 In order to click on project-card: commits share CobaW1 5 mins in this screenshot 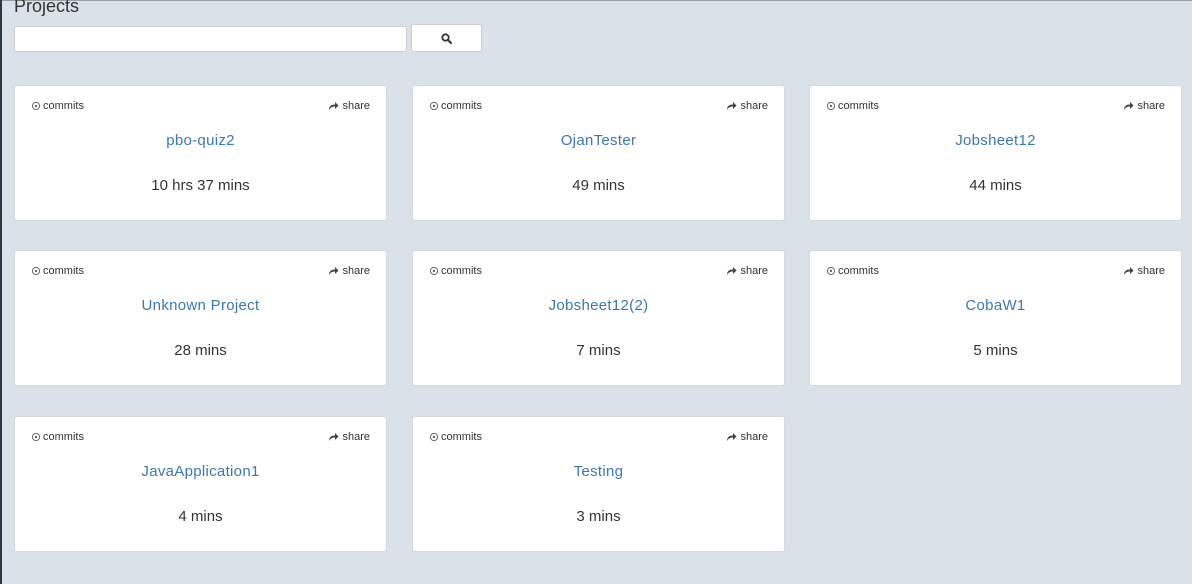, I will do `click(995, 318)`.